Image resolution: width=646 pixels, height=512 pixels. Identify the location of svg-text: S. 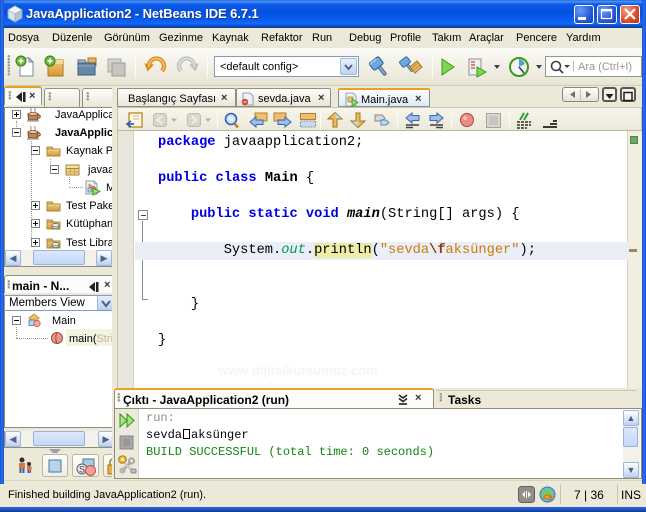
(82, 470).